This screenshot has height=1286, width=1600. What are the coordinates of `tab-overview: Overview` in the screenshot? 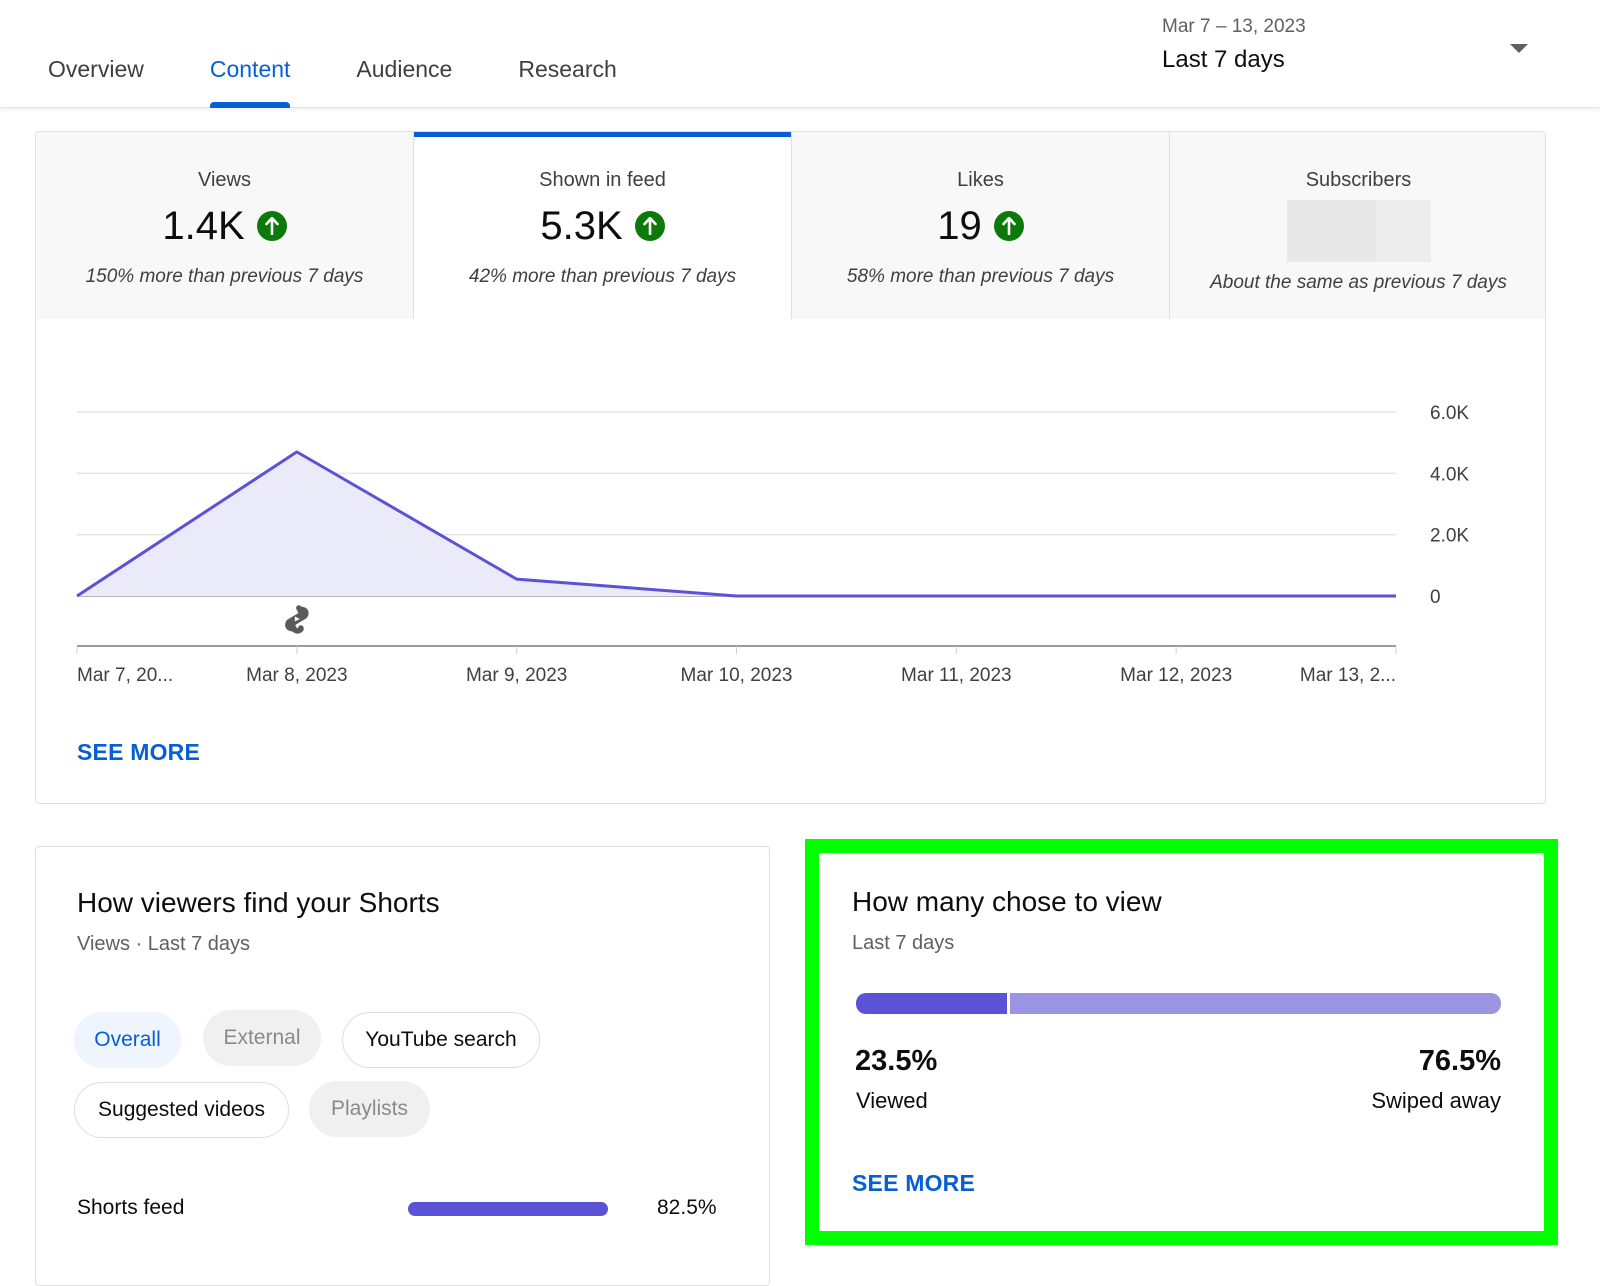 It's located at (96, 54).